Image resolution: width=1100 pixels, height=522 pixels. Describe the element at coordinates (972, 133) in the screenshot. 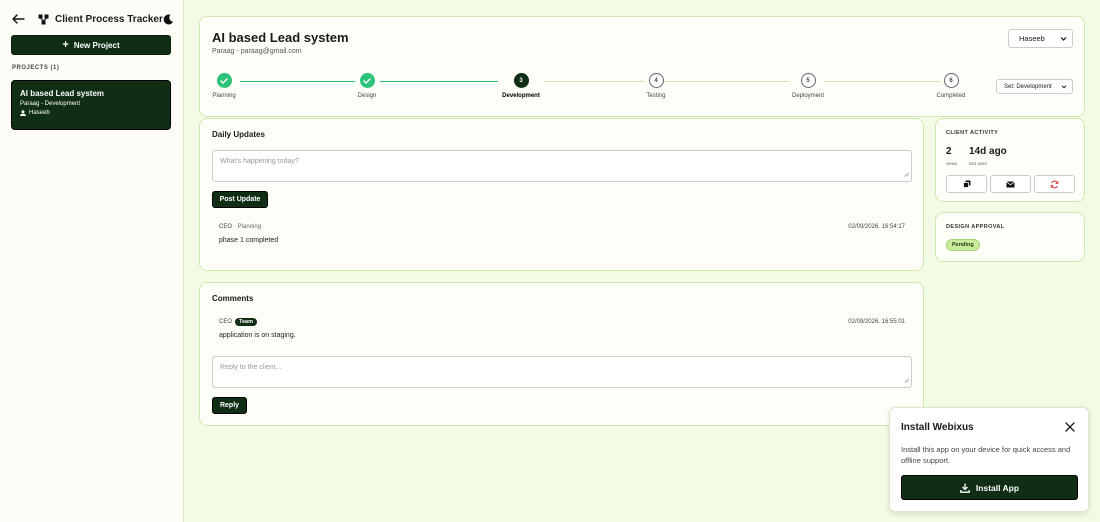

I see `client-activity-title: CLIENT ACTIVITY` at that location.